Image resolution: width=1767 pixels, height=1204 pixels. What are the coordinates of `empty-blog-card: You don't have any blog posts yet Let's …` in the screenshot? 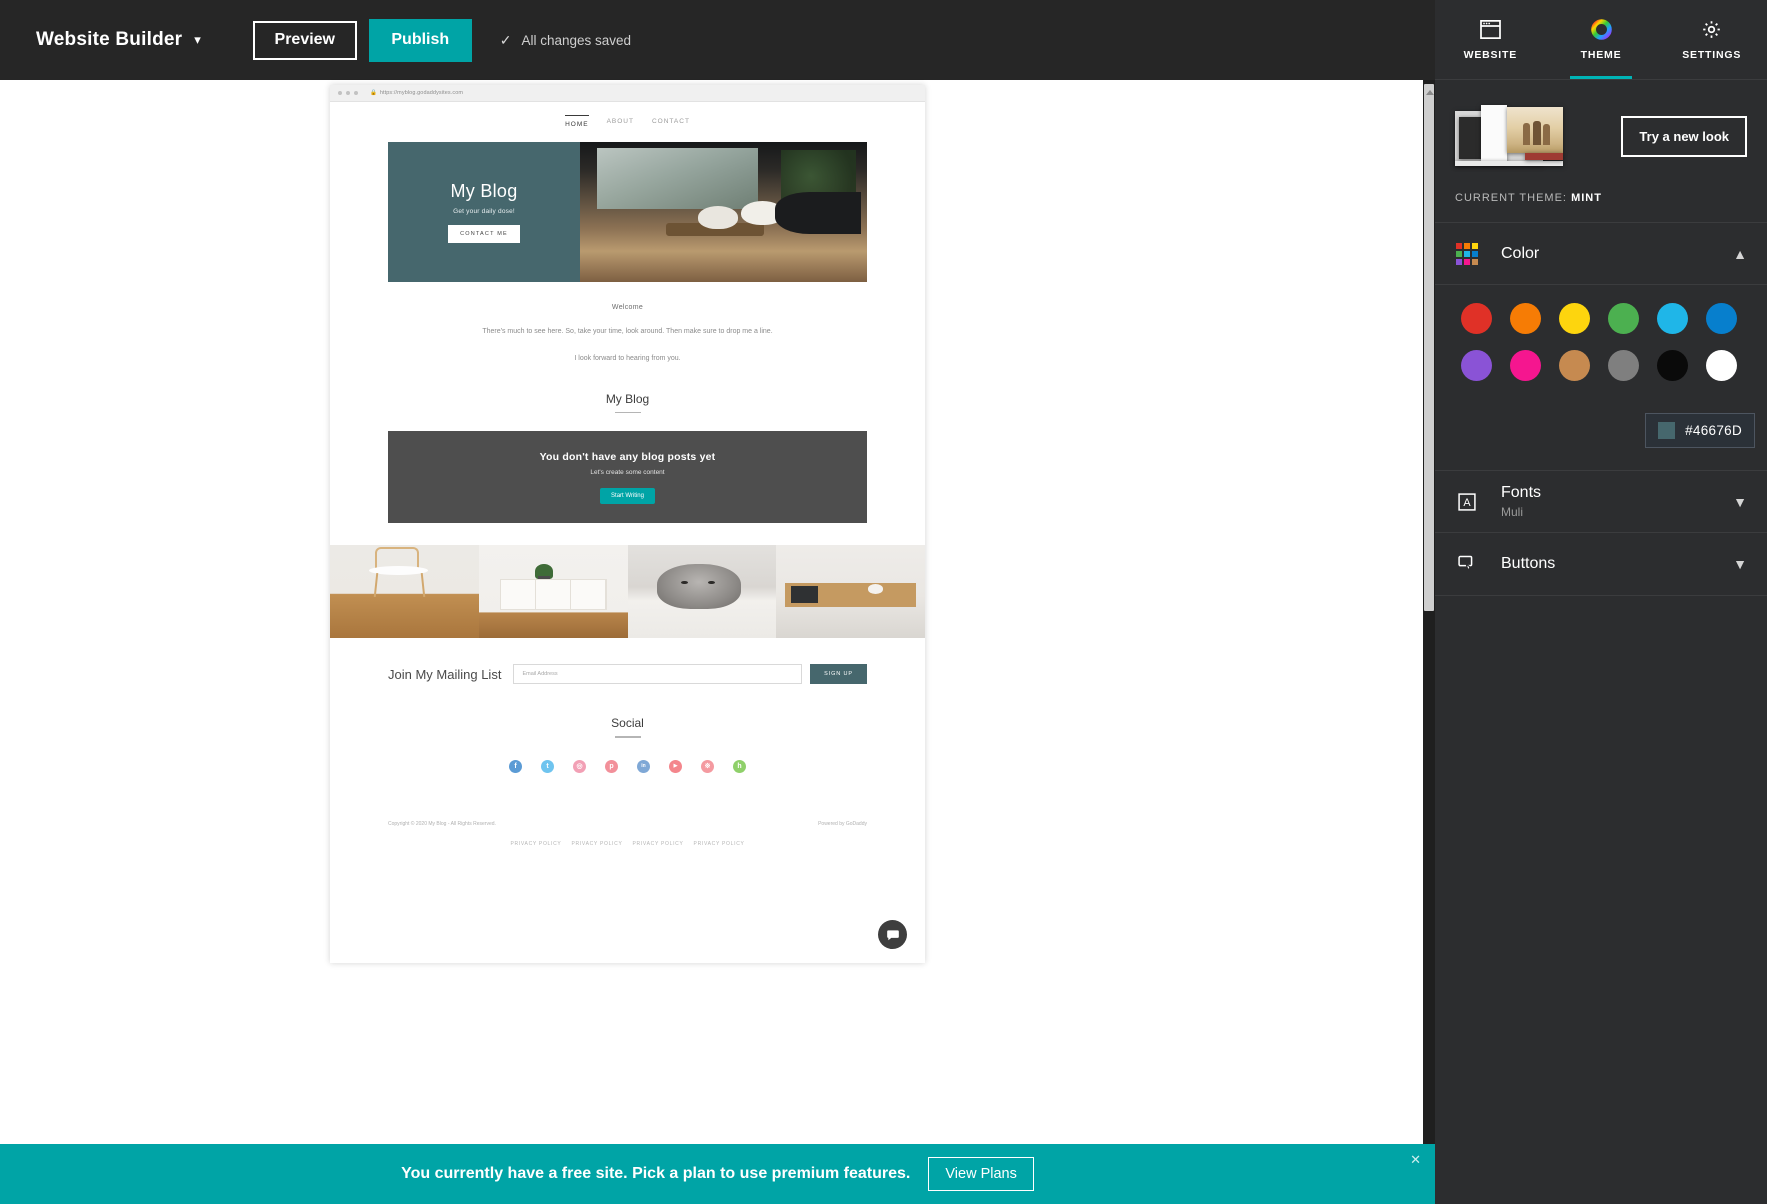 It's located at (627, 477).